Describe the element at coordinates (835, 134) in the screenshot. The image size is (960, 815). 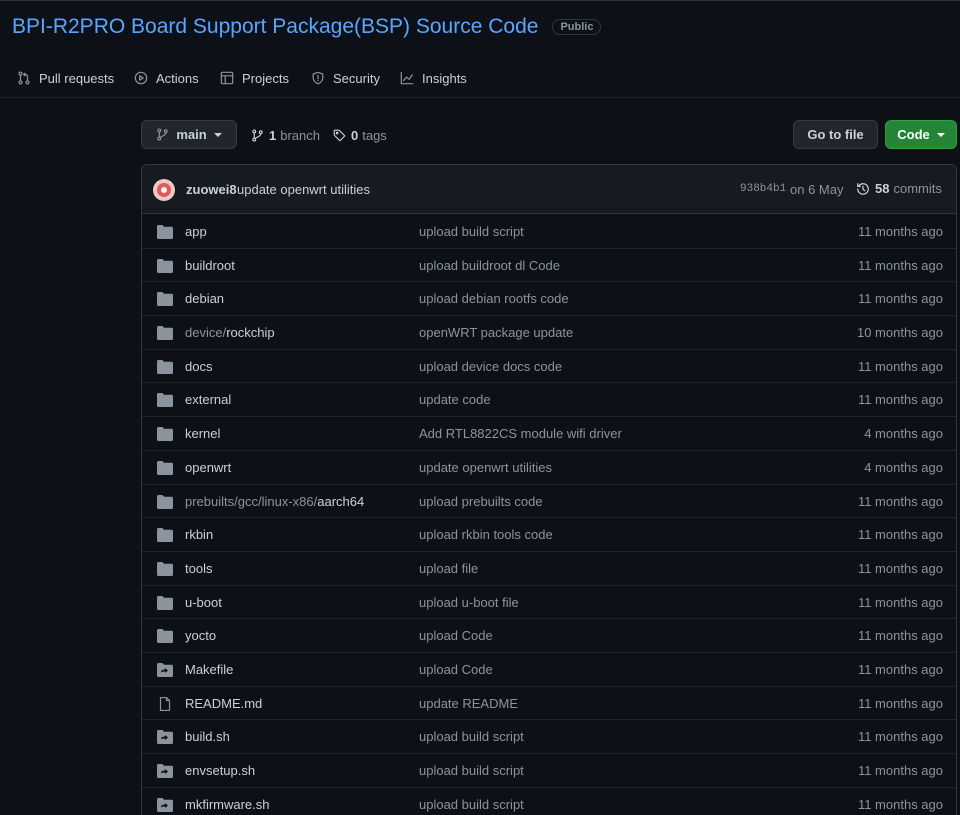
I see `go-to-file-button: Go to file` at that location.